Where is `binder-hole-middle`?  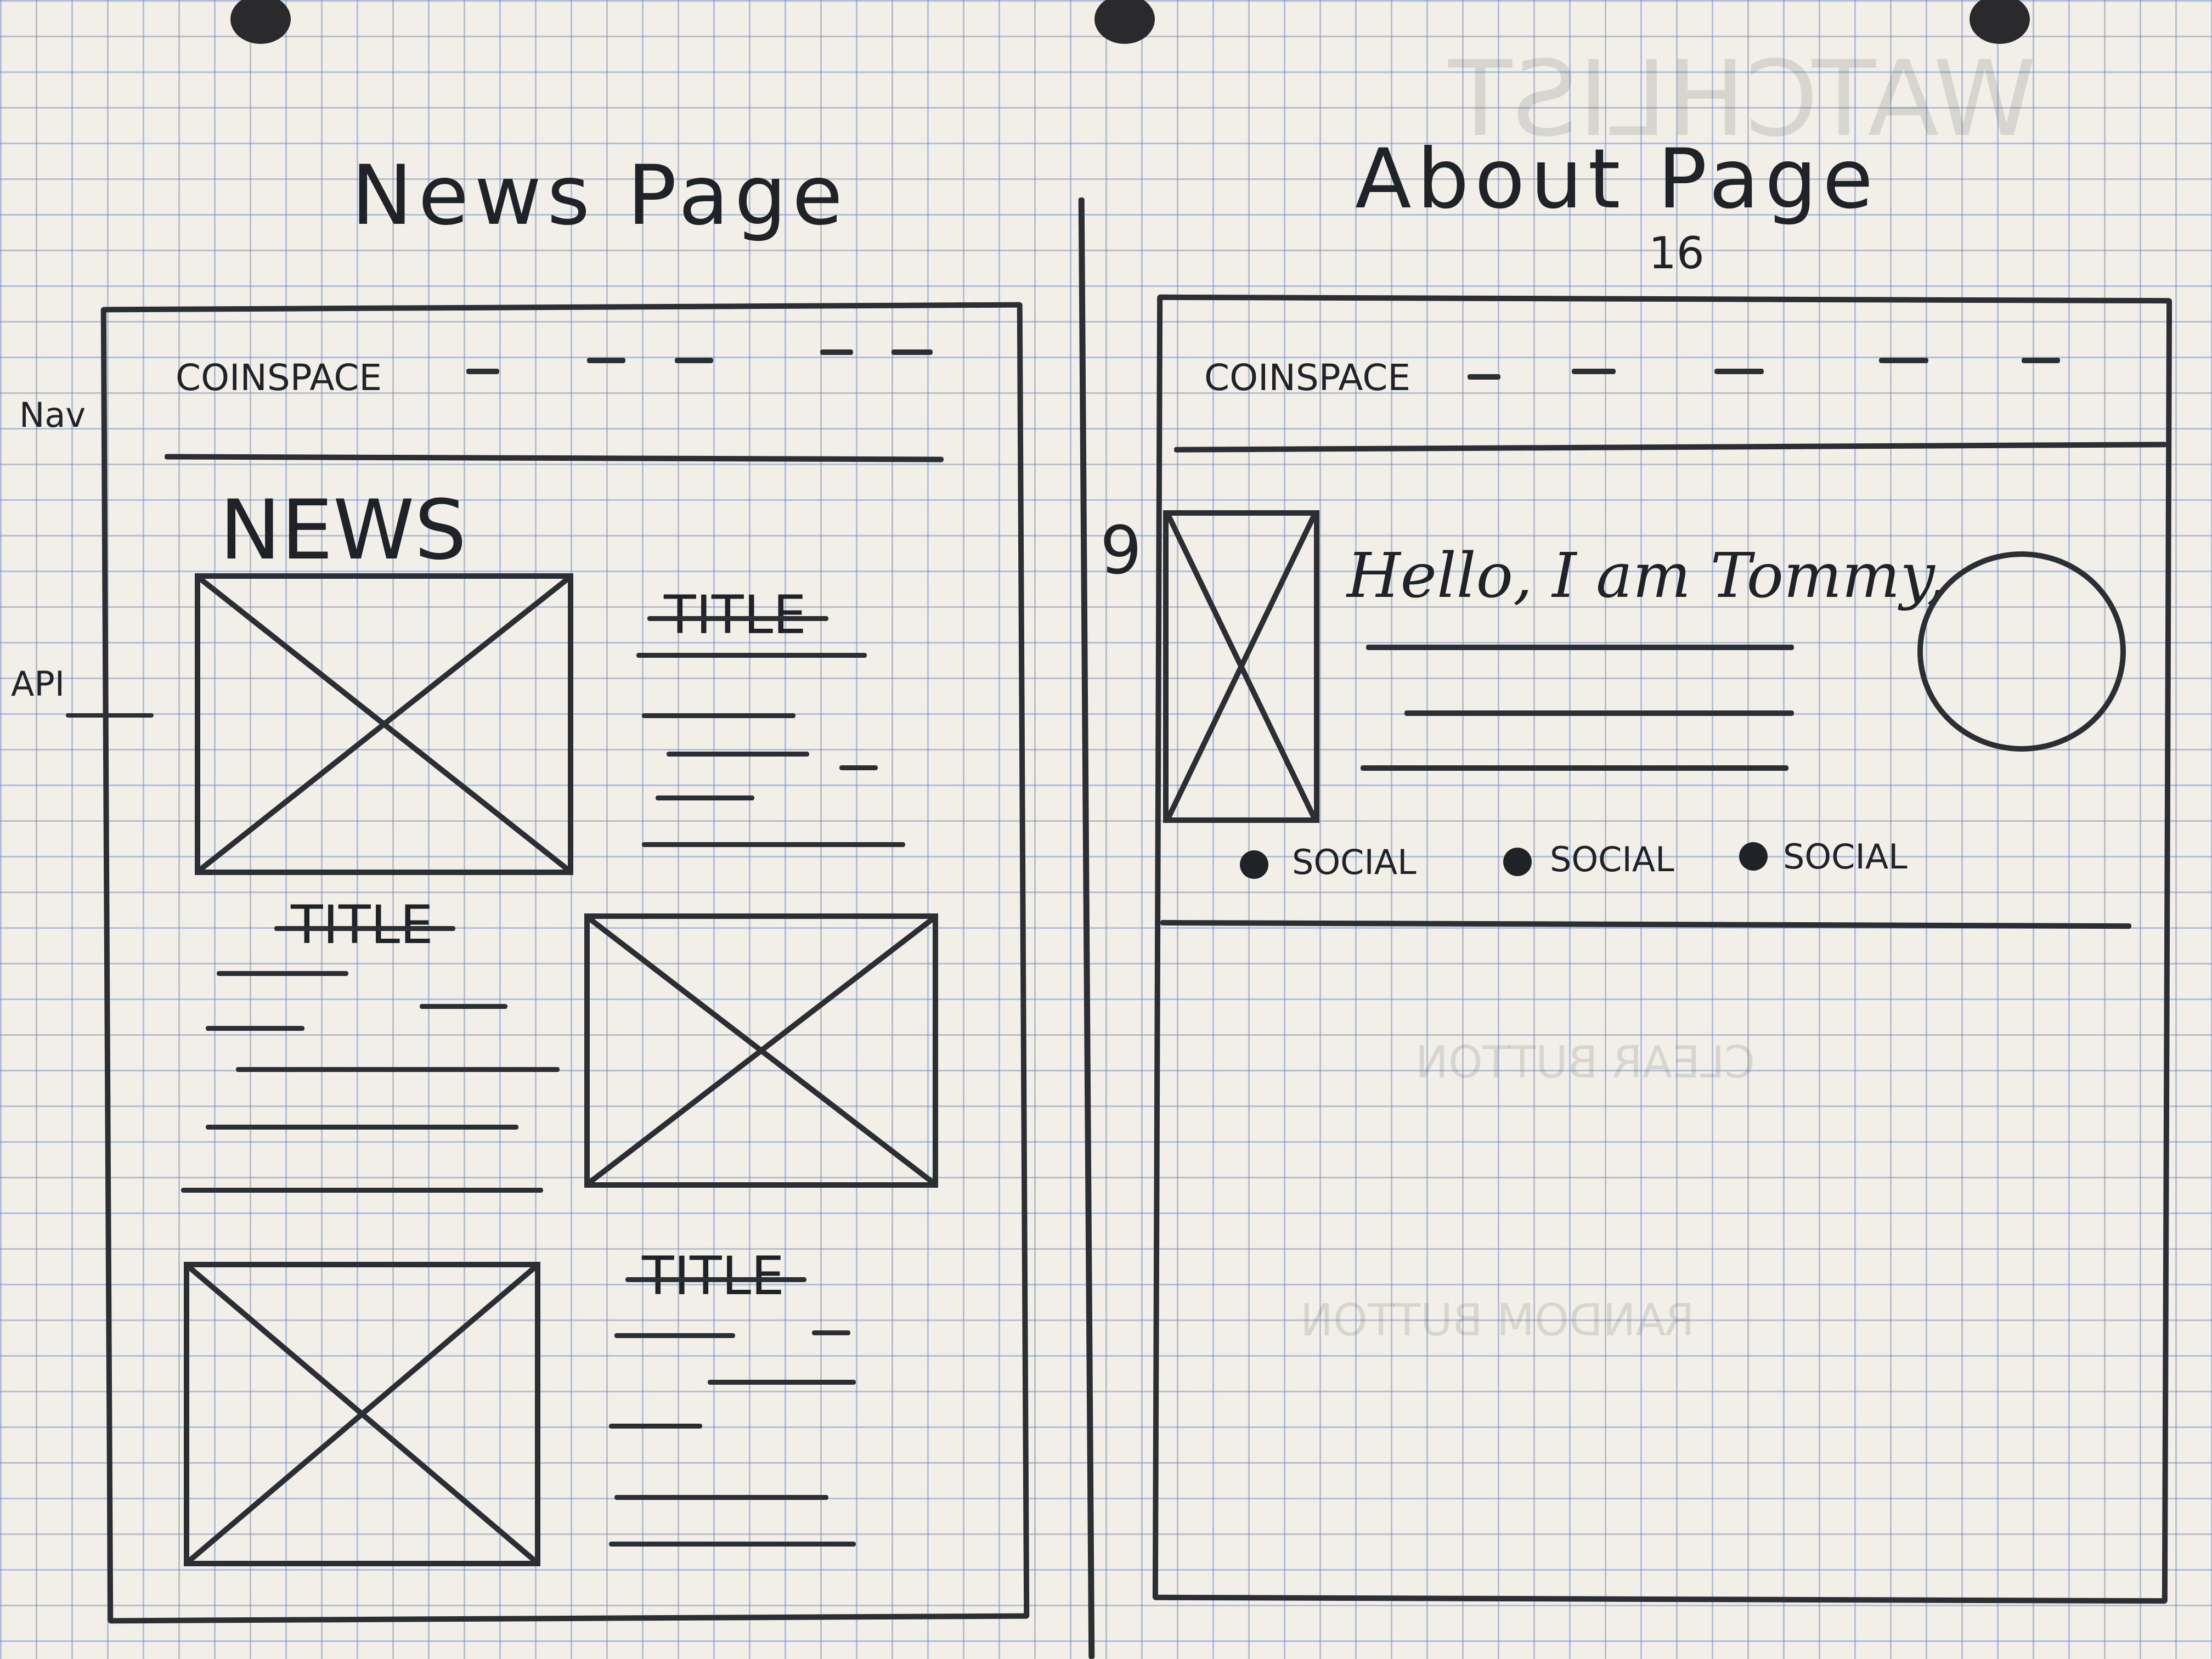
binder-hole-middle is located at coordinates (1125, 22).